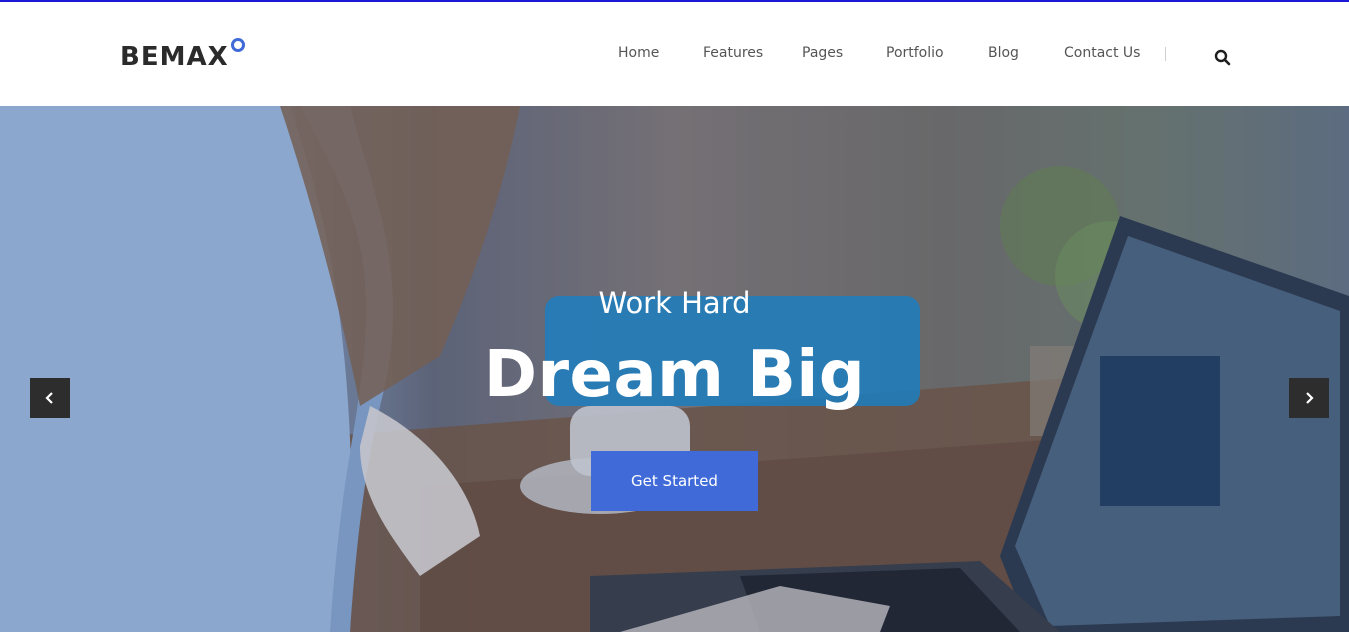 The height and width of the screenshot is (632, 1349). What do you see at coordinates (822, 53) in the screenshot?
I see `nav-item-pages: Pages` at bounding box center [822, 53].